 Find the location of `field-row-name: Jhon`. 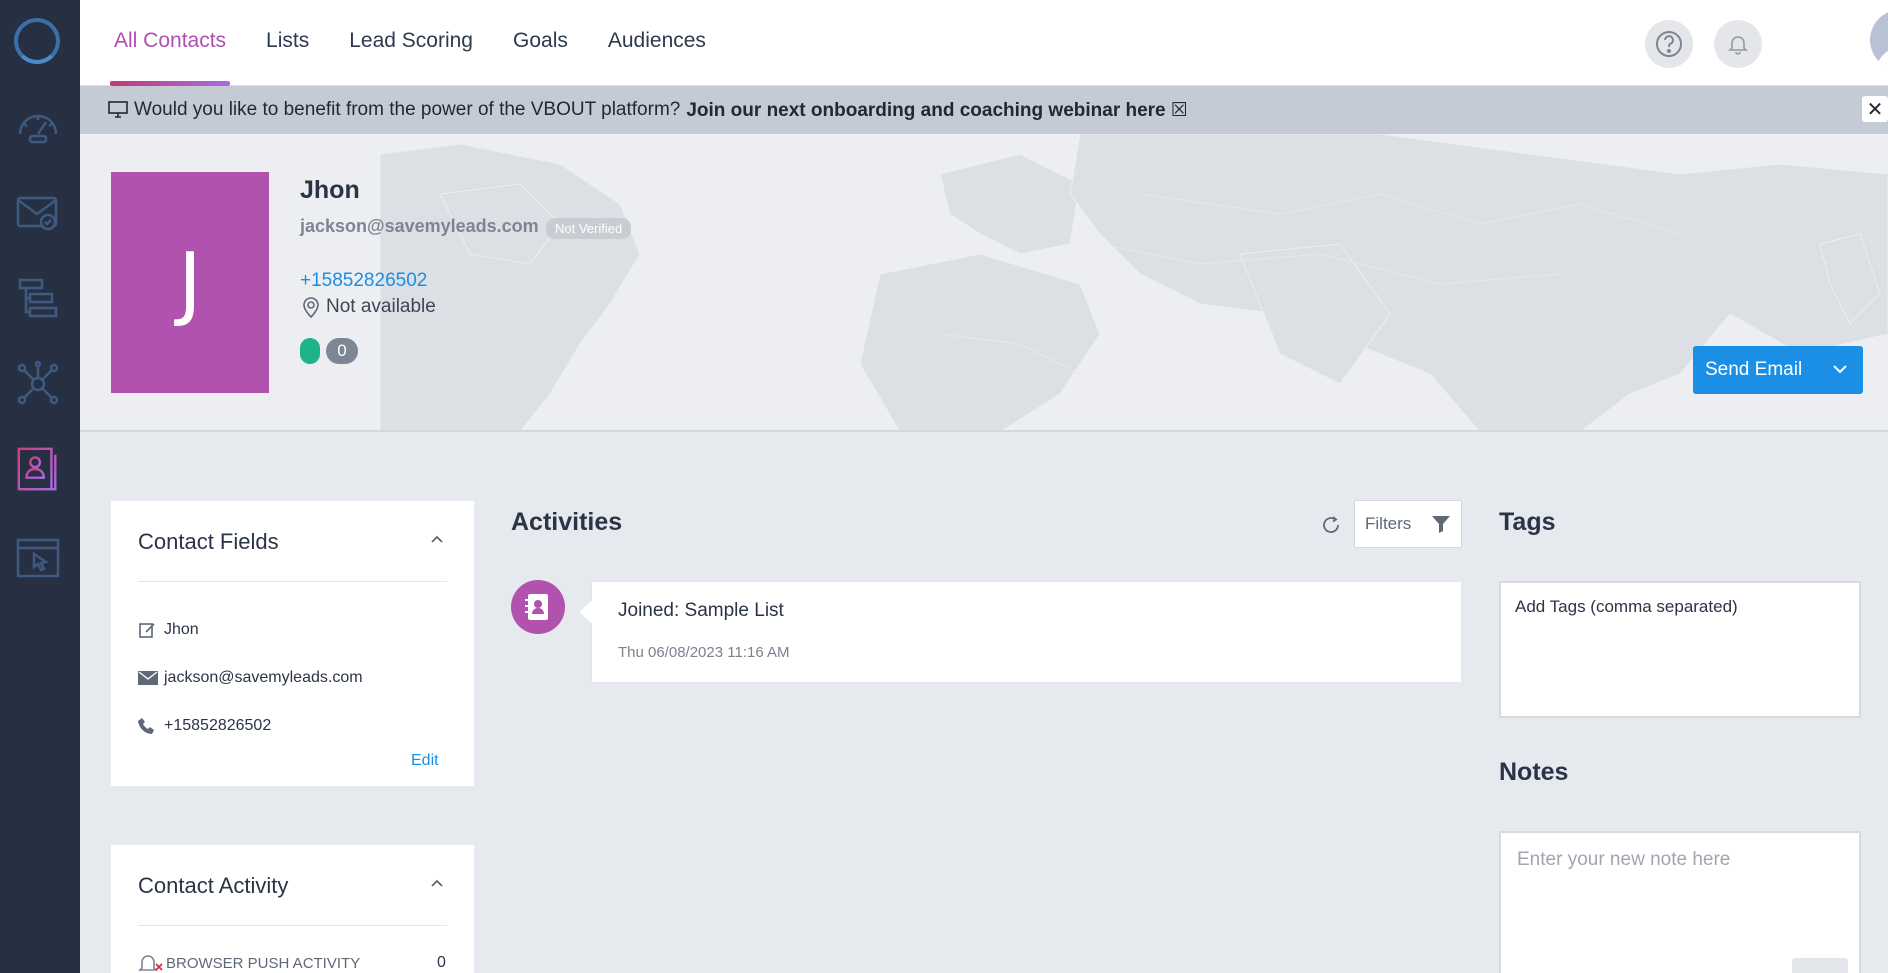

field-row-name: Jhon is located at coordinates (168, 630).